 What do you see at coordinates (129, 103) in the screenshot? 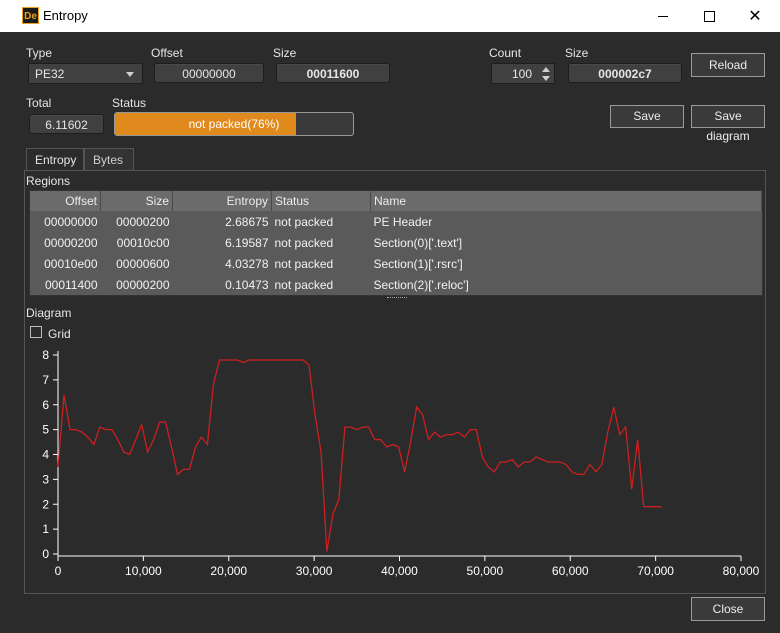
I see `status-label: Status` at bounding box center [129, 103].